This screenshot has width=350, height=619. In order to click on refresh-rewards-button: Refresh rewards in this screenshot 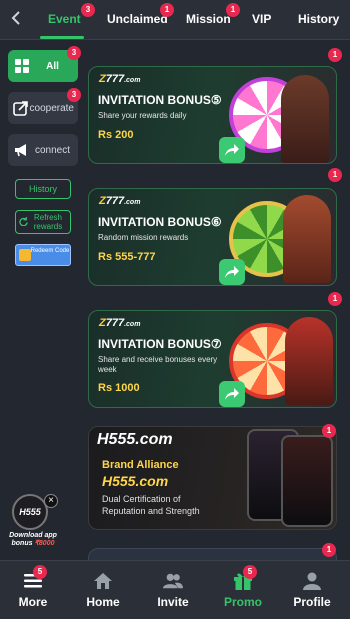, I will do `click(43, 222)`.